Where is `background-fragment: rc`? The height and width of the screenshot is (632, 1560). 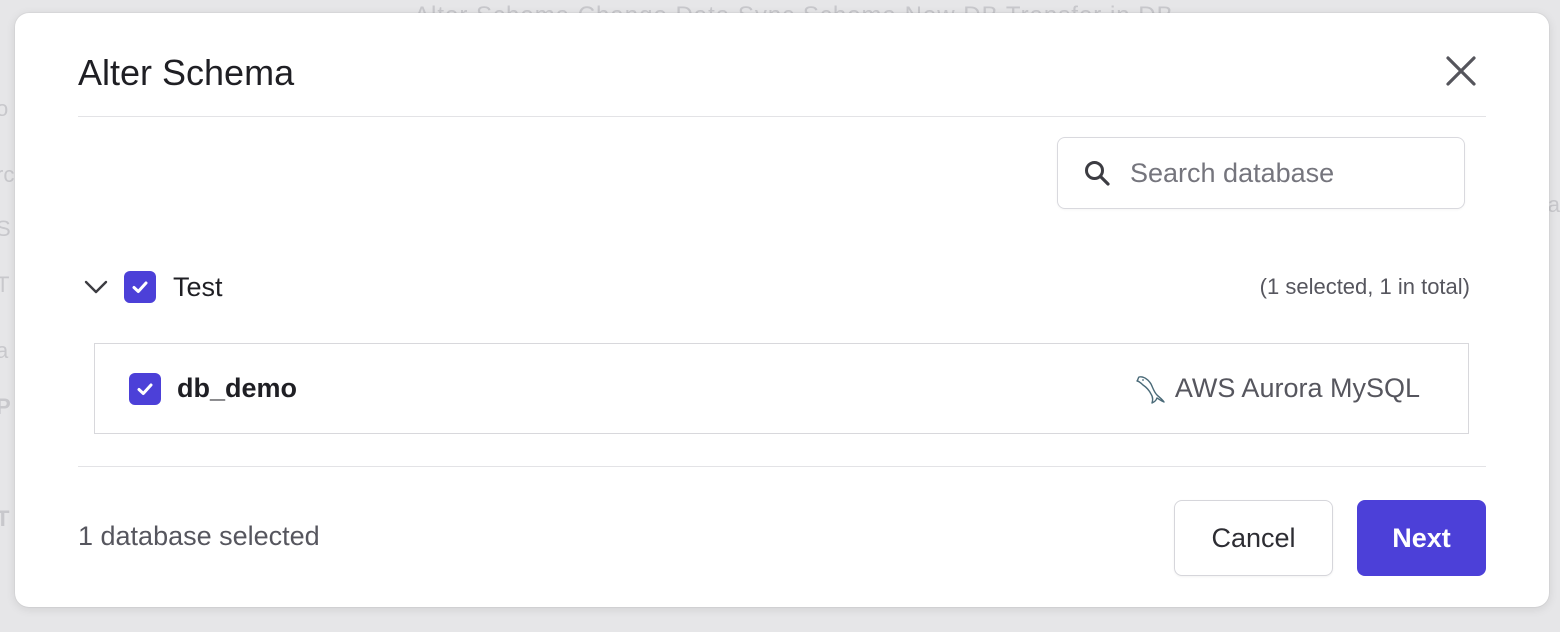 background-fragment: rc is located at coordinates (7, 174).